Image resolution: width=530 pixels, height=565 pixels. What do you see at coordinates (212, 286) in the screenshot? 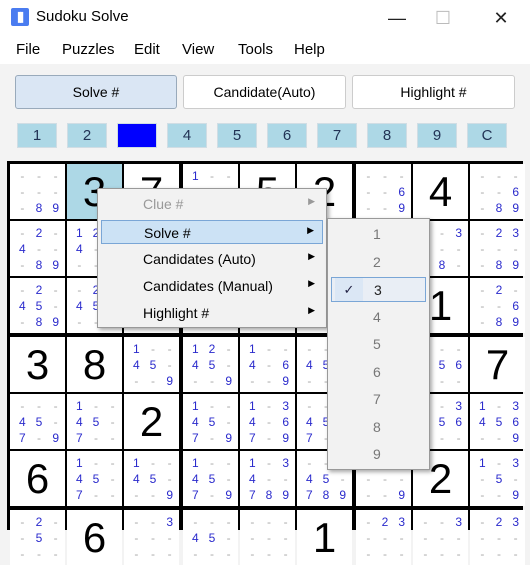
I see `menu-candidates-manual: Candidates (Manual) ▶` at bounding box center [212, 286].